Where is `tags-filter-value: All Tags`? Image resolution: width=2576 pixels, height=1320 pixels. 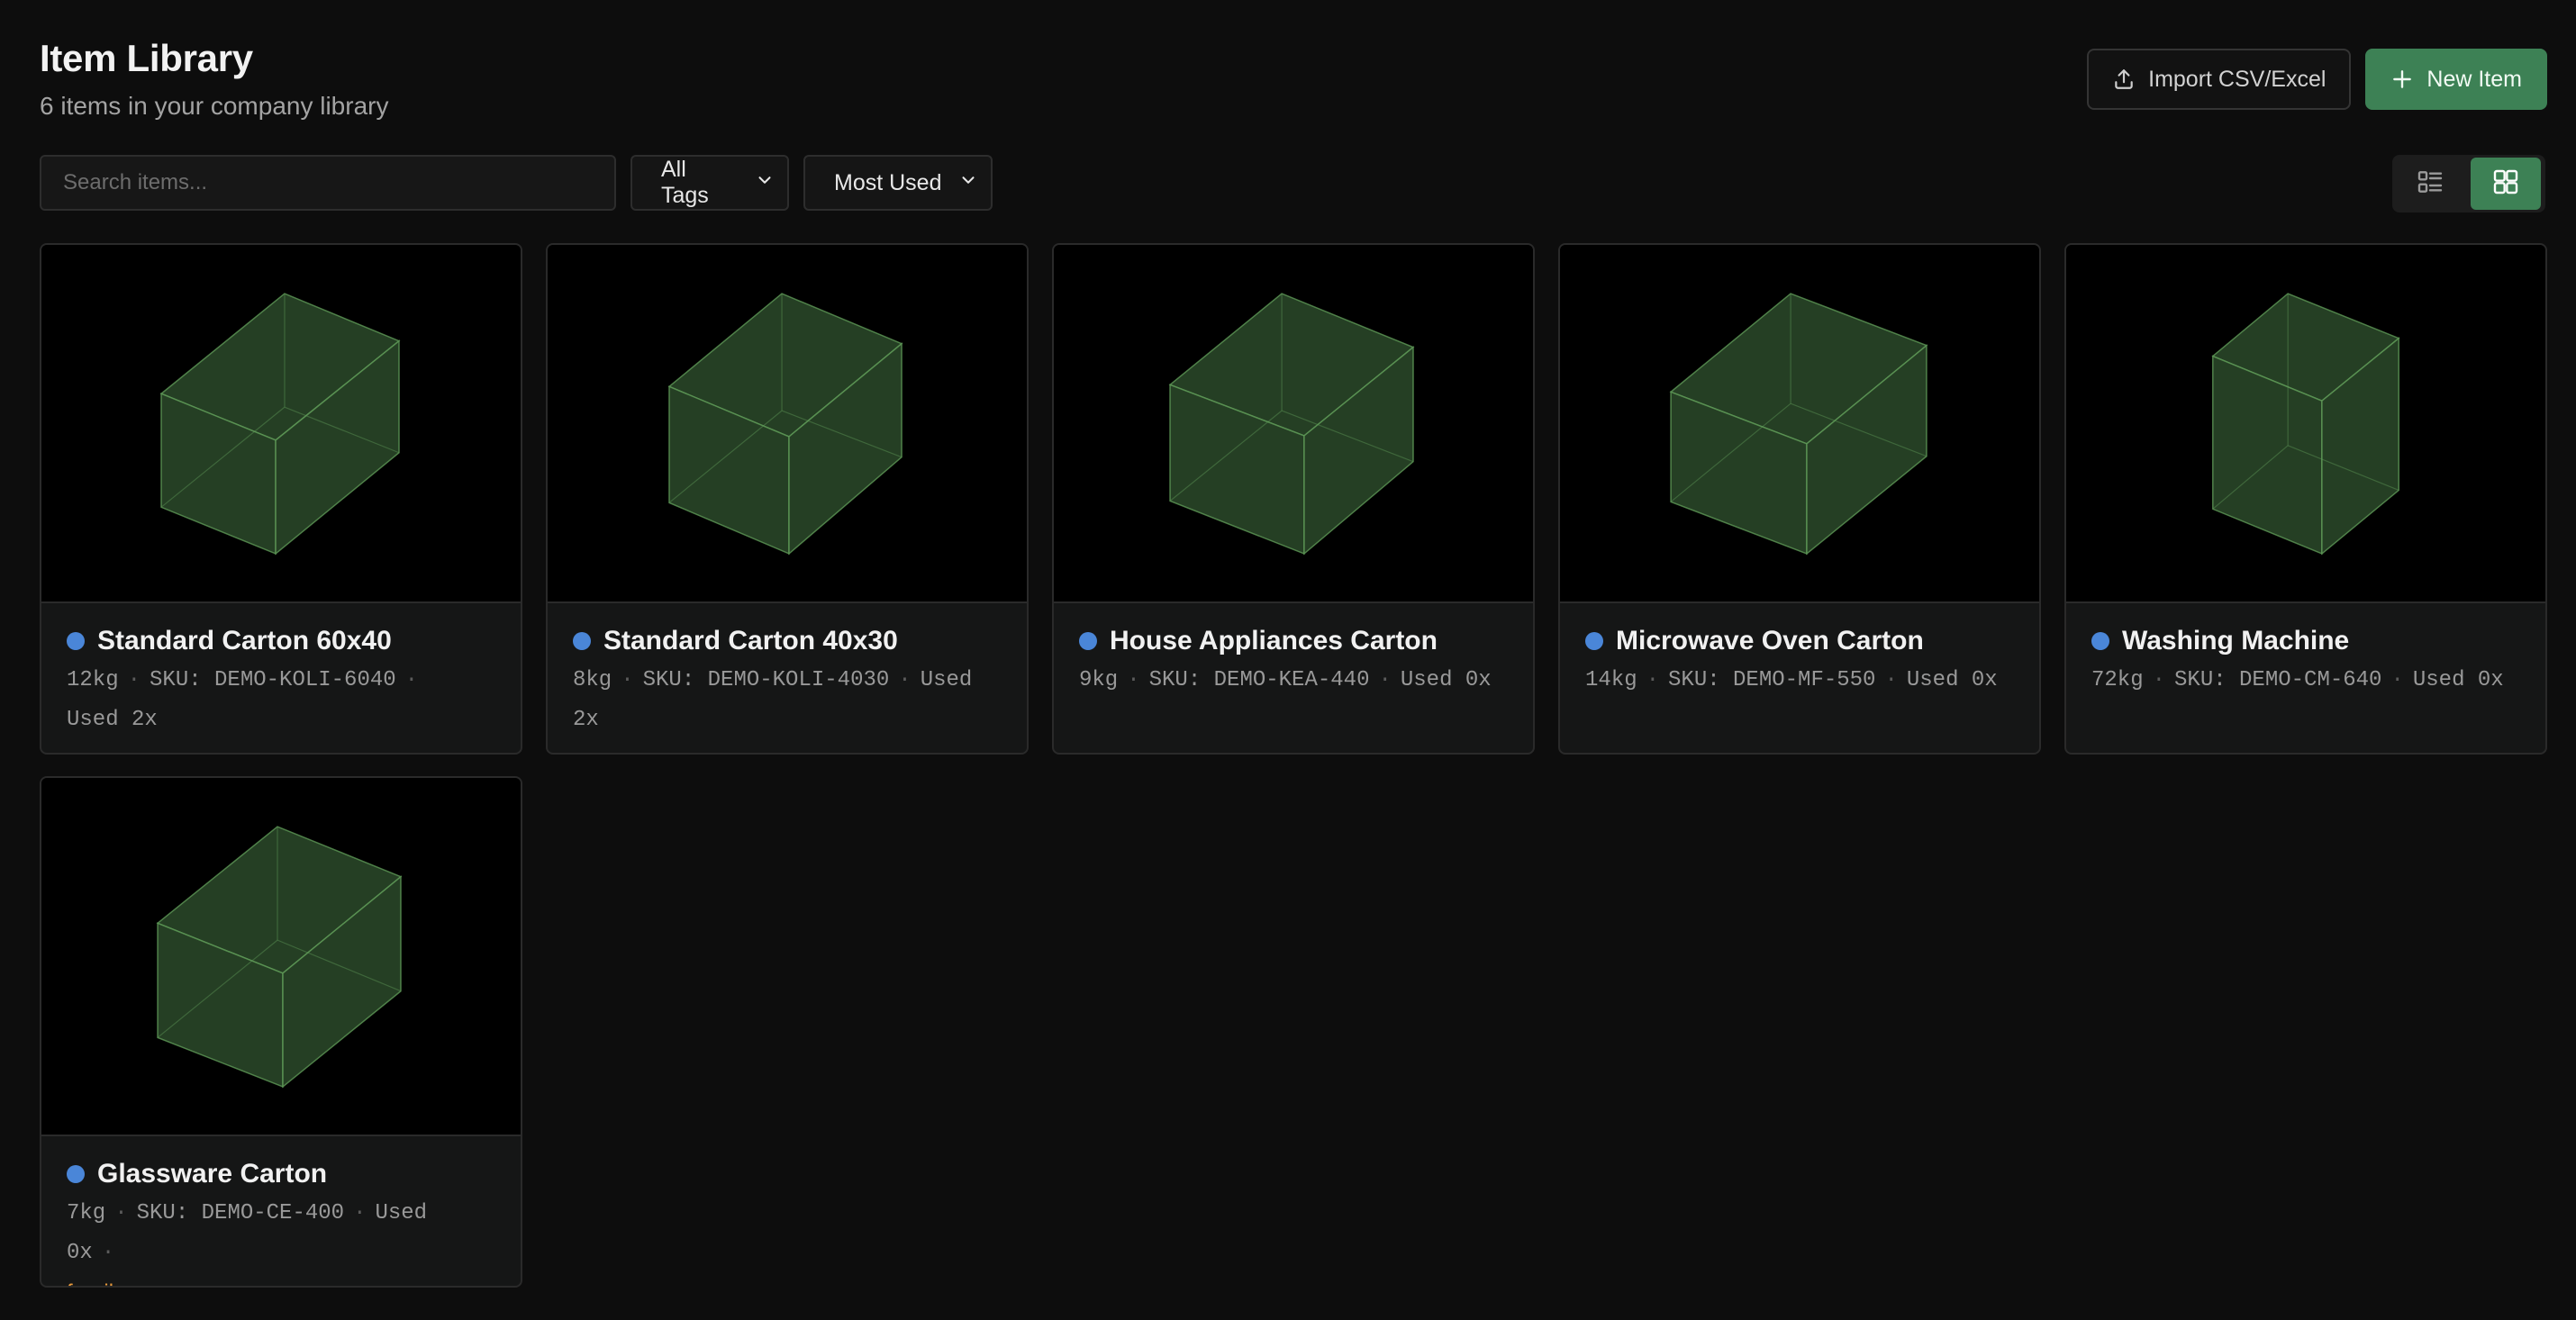
tags-filter-value: All Tags is located at coordinates (685, 182).